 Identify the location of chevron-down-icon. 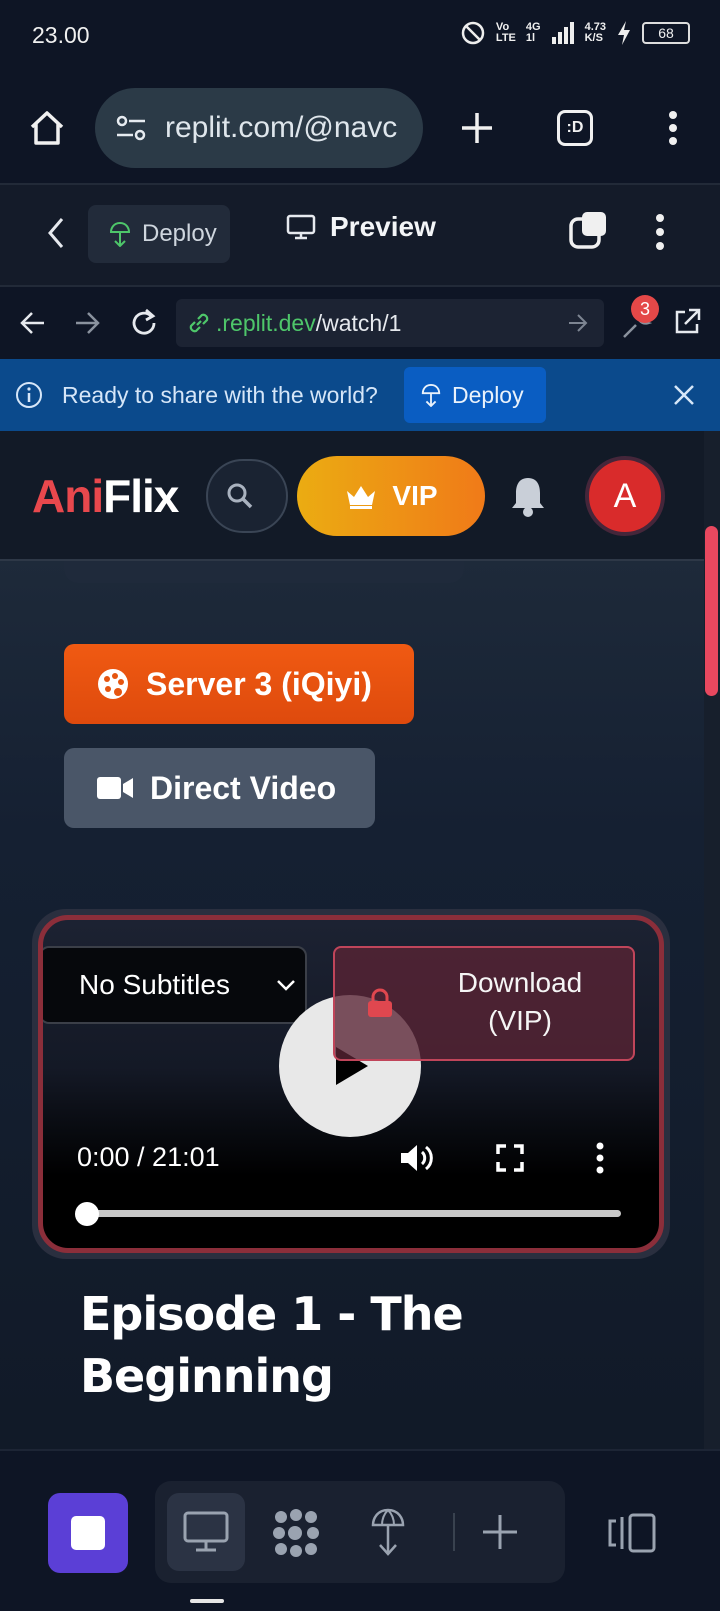
(286, 985).